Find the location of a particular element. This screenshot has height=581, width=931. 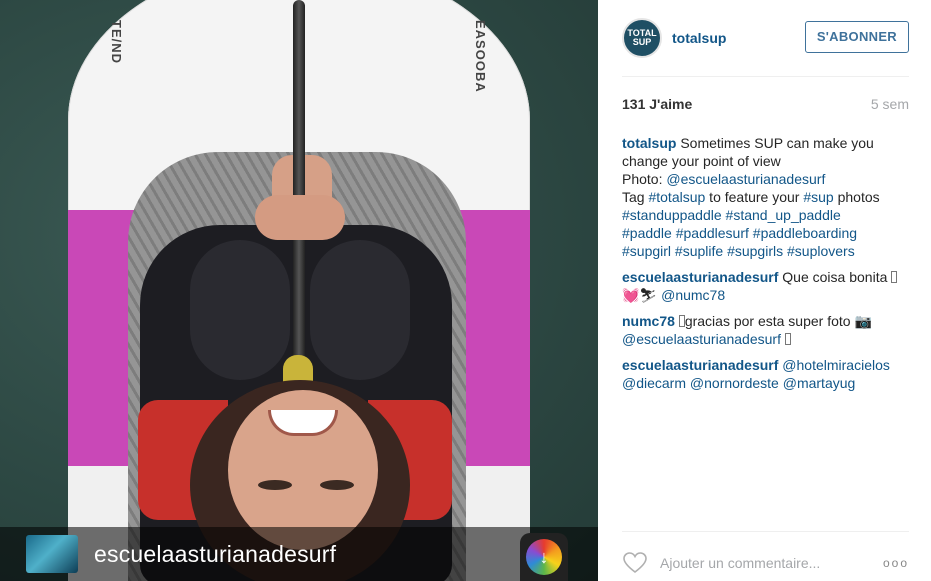

hashtag-supgirl: #supgirl is located at coordinates (646, 251).